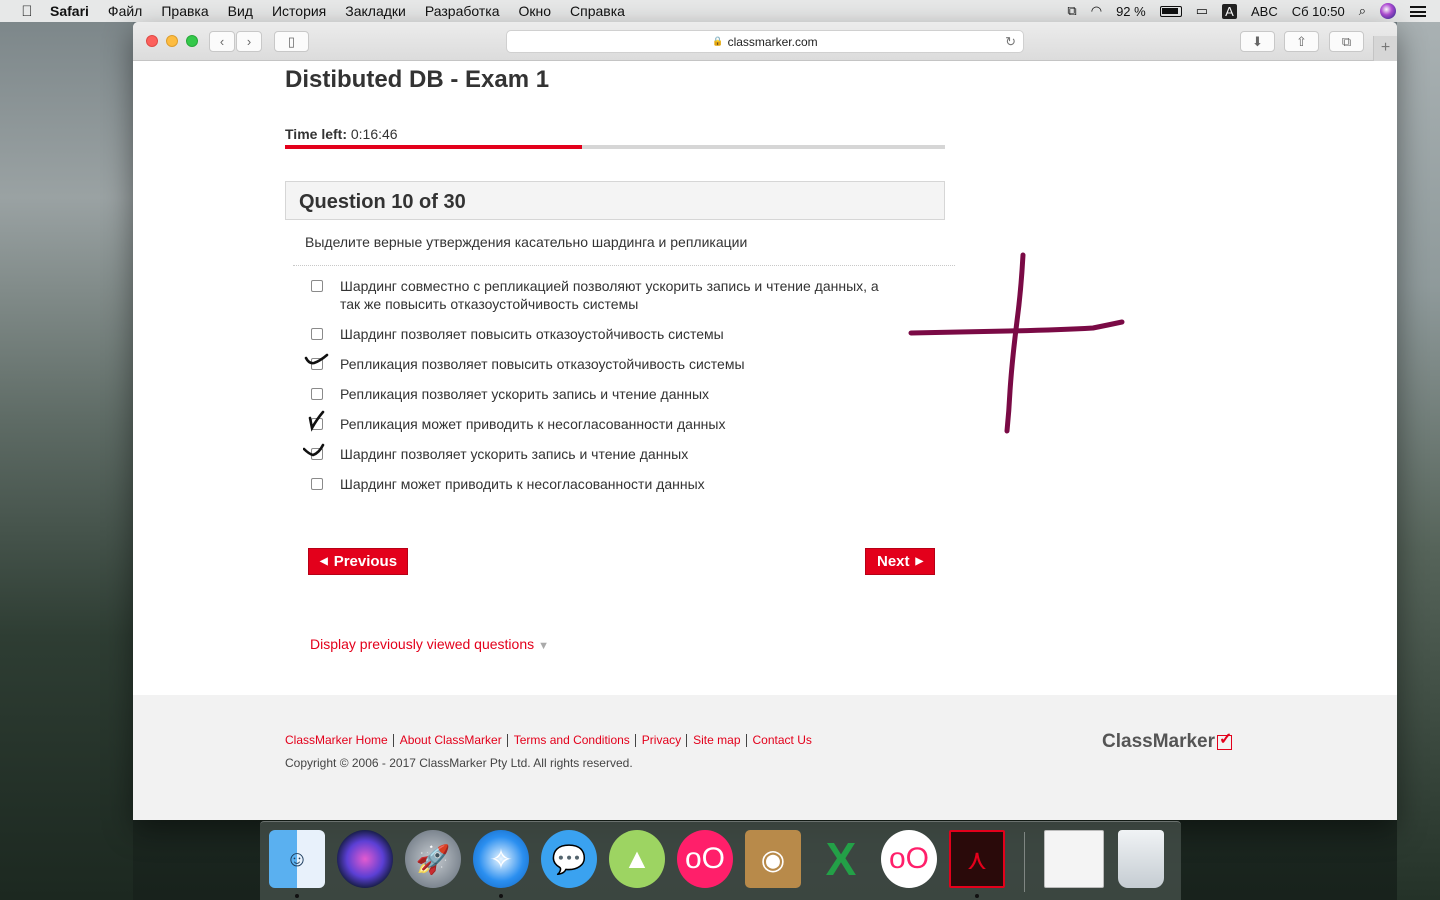  What do you see at coordinates (1388, 11) in the screenshot?
I see `siri-menu-icon` at bounding box center [1388, 11].